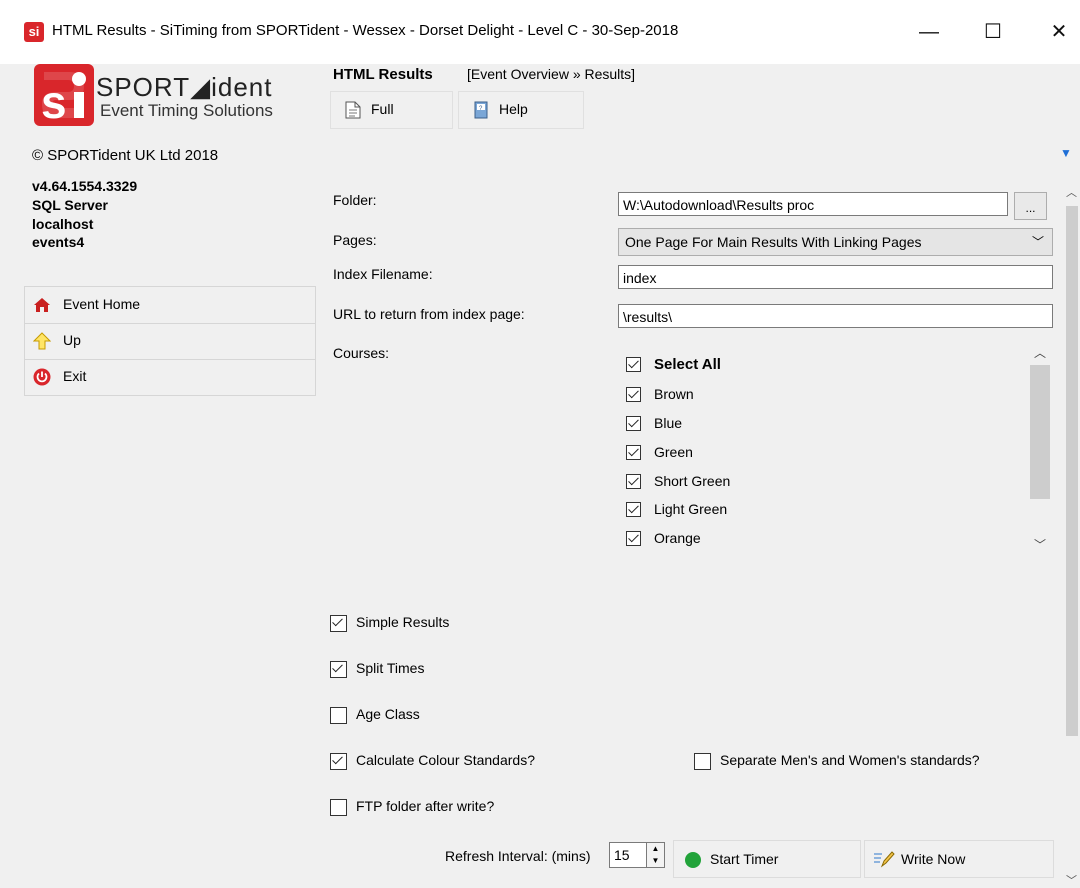 The width and height of the screenshot is (1080, 888). Describe the element at coordinates (429, 314) in the screenshot. I see `url-label: URL to return from index page:` at that location.